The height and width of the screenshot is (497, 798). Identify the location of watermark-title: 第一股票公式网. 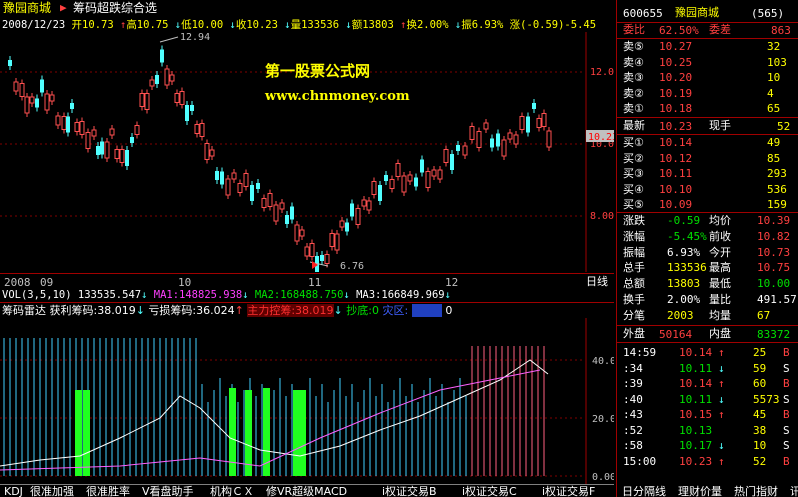
(318, 71).